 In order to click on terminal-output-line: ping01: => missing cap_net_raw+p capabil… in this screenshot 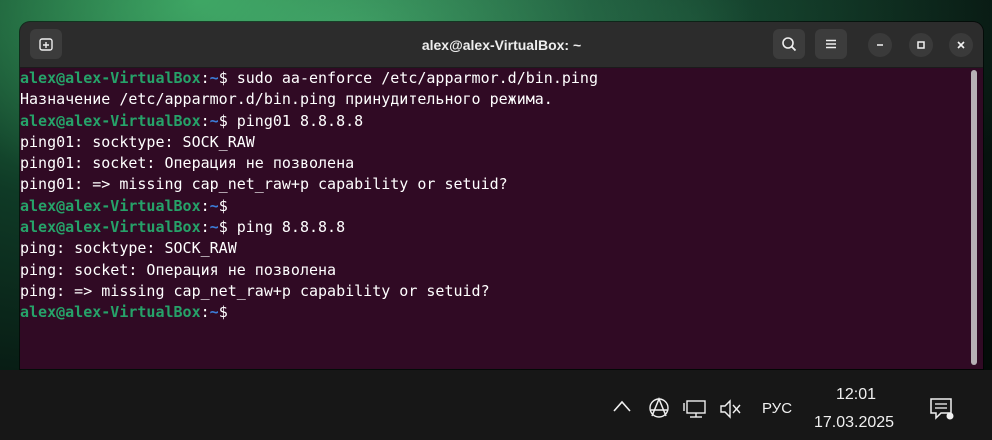, I will do `click(264, 184)`.